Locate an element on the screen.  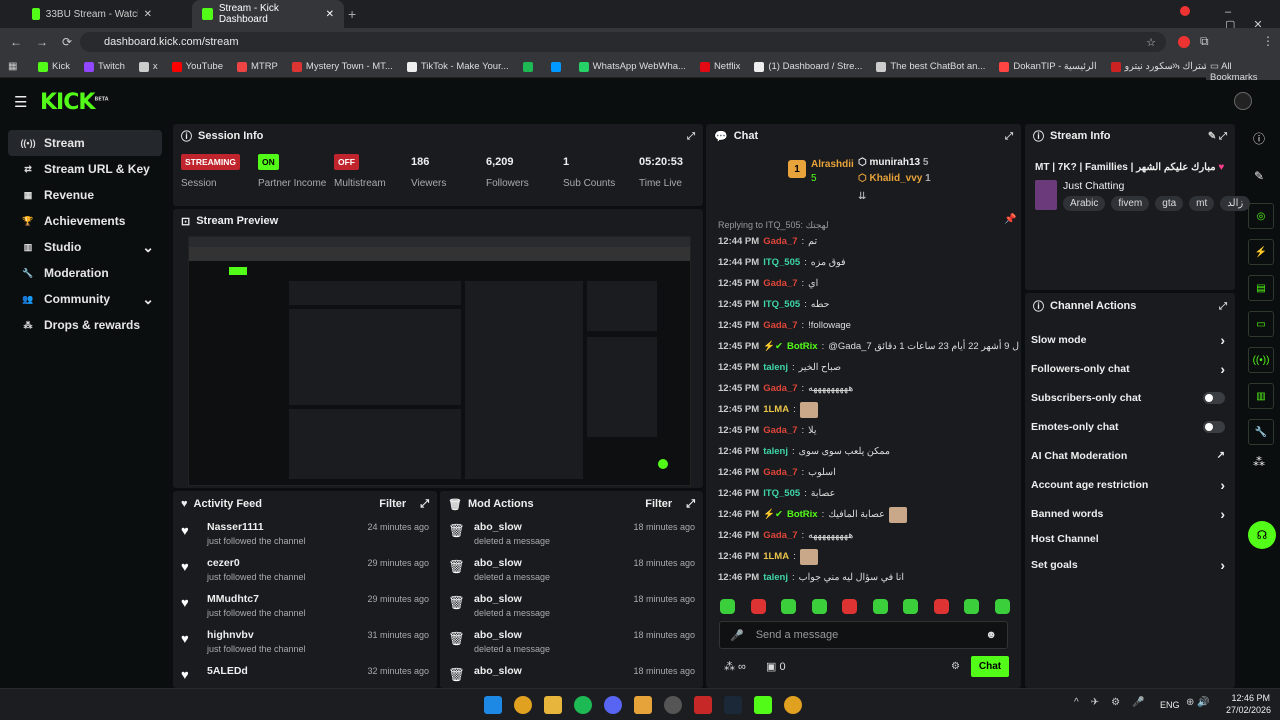
emoji-icon: ☻ is located at coordinates (991, 635).